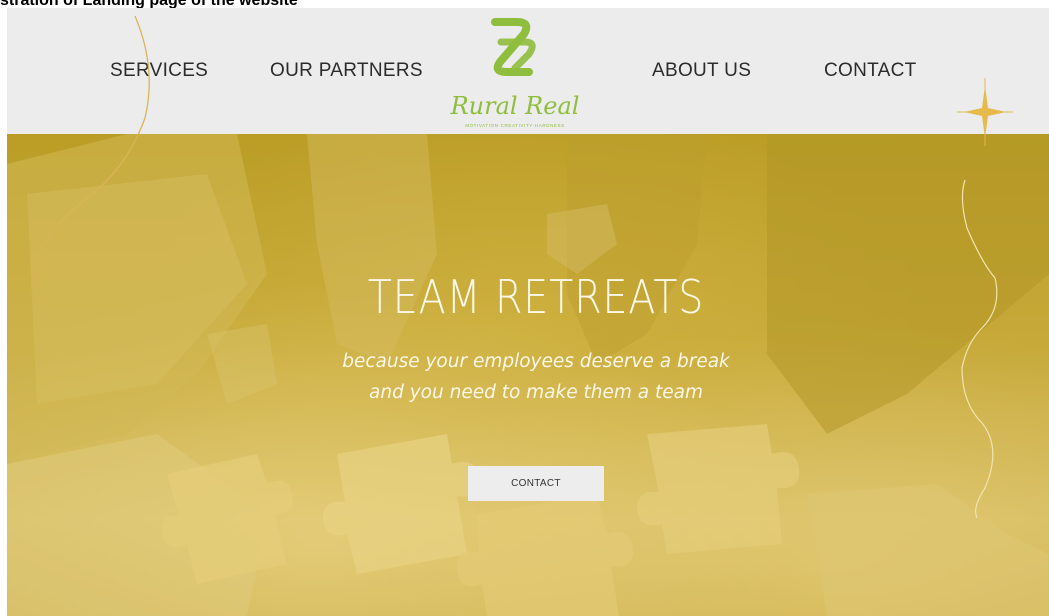  I want to click on nav-services: SERVICES, so click(159, 71).